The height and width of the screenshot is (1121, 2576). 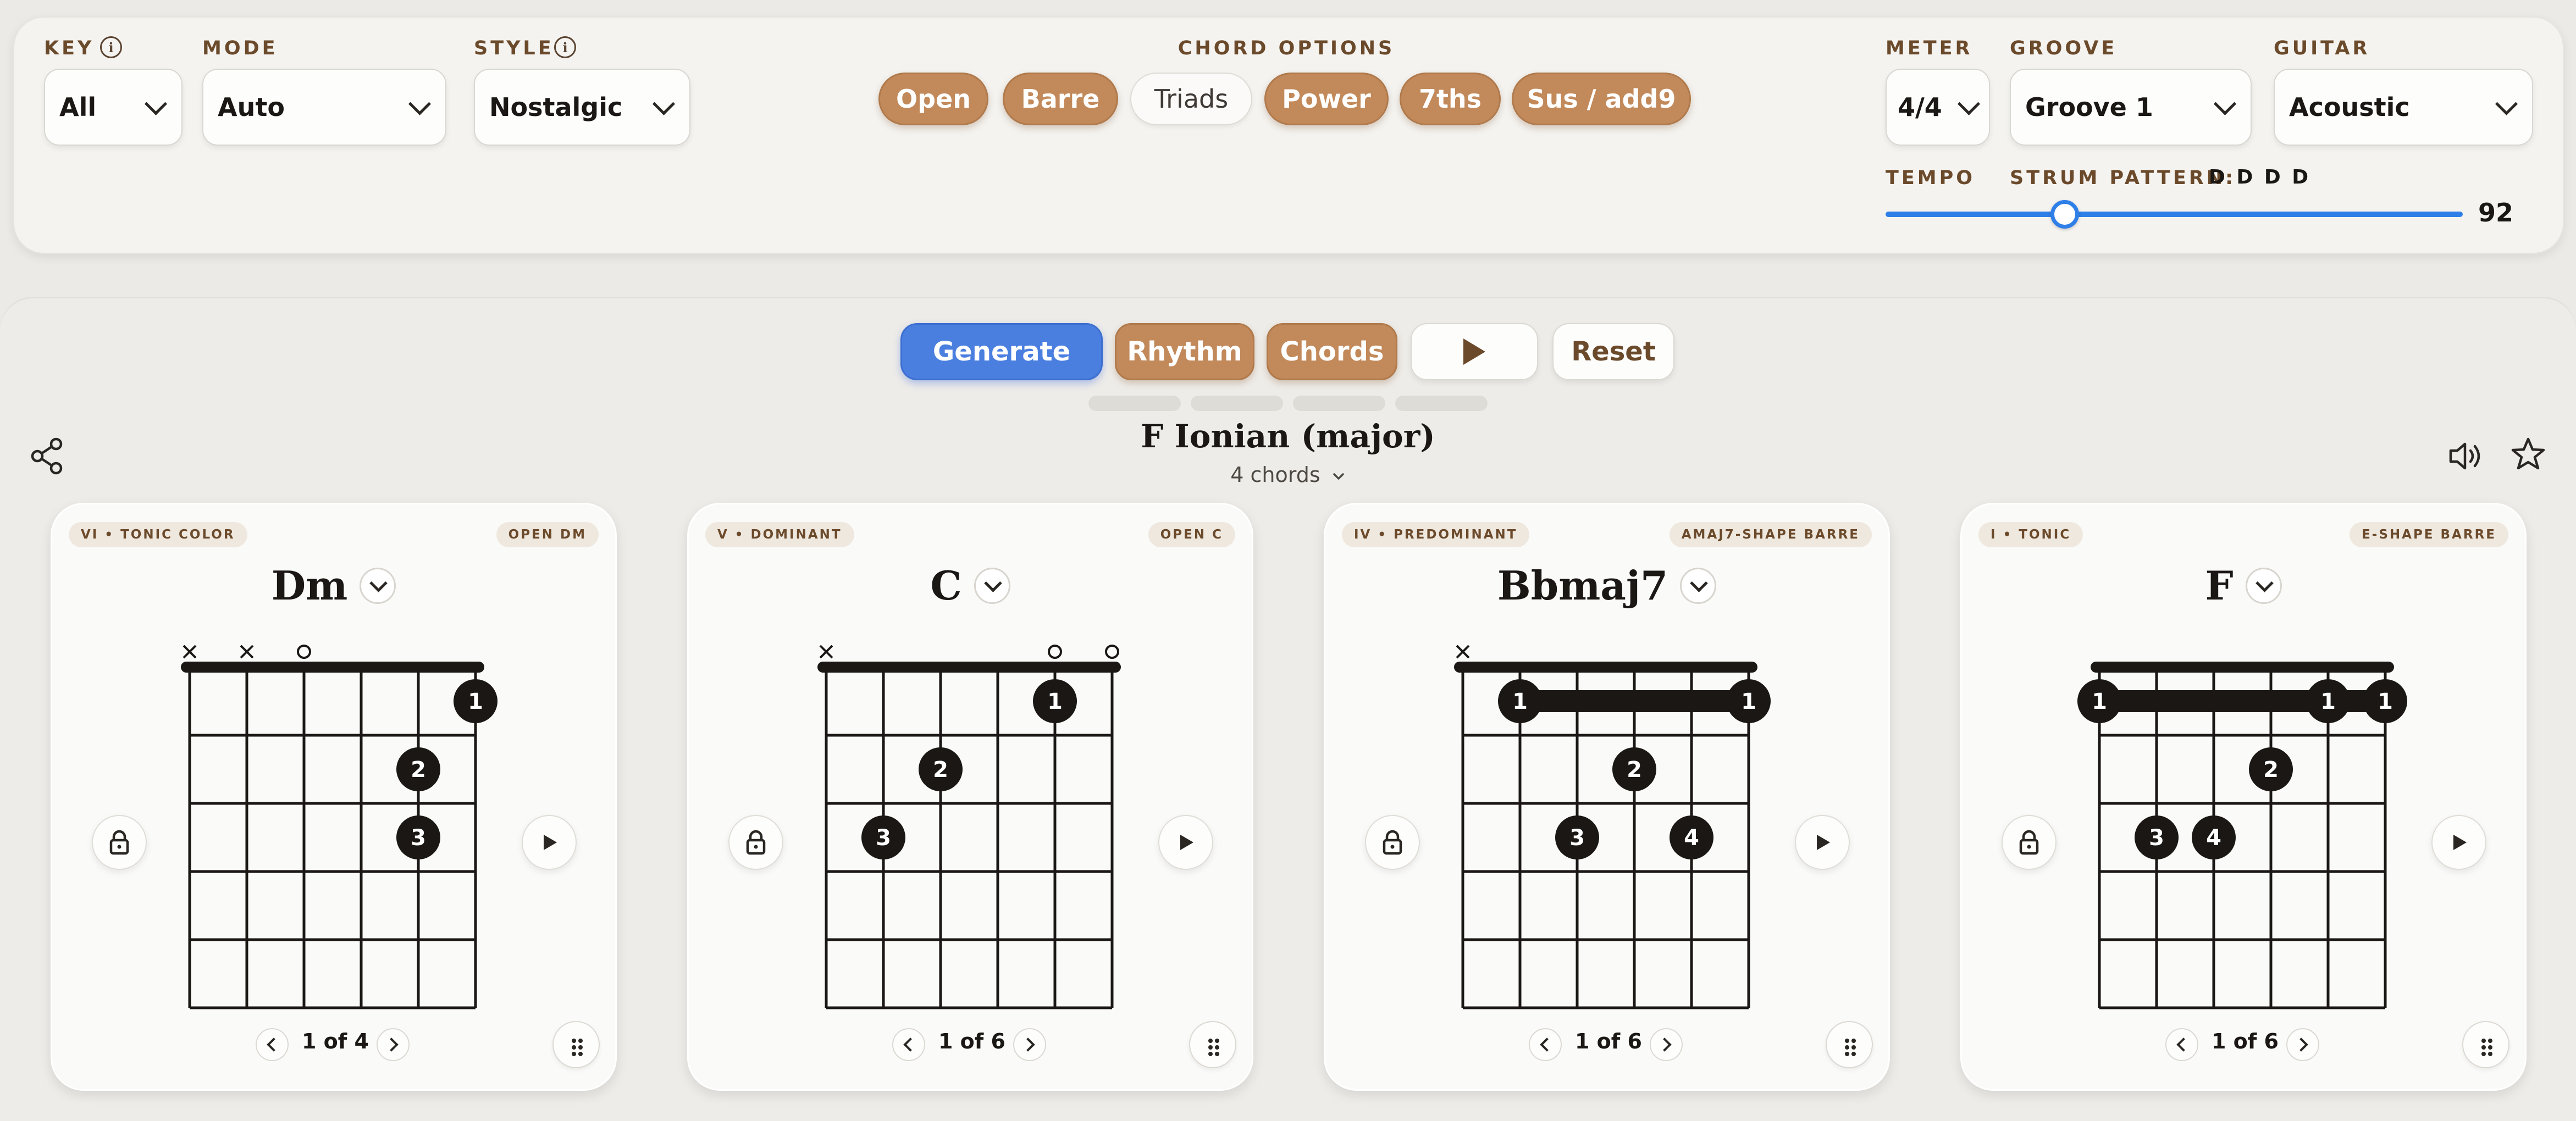 What do you see at coordinates (2243, 797) in the screenshot?
I see `chord-card: I • TONIC E-SHAPE BARRE F 1 1 1 2 3 4 1 of 6` at bounding box center [2243, 797].